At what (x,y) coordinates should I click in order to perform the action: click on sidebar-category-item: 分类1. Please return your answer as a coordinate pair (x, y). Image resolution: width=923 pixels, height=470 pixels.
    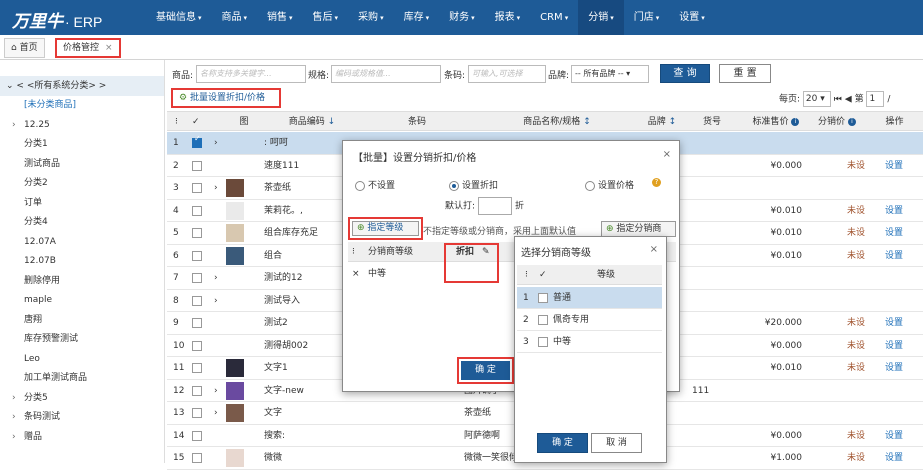
    Looking at the image, I should click on (82, 145).